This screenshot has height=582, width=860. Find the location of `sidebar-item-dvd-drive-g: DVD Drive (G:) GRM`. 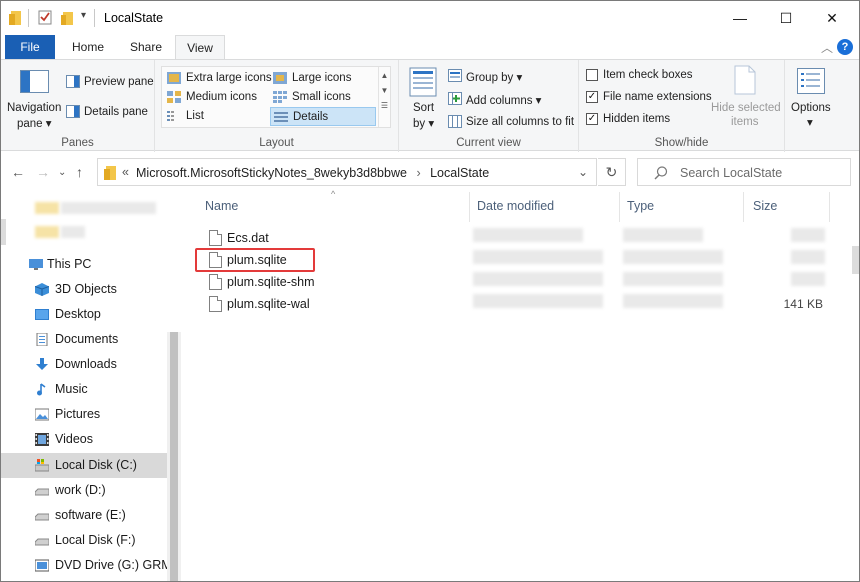

sidebar-item-dvd-drive-g: DVD Drive (G:) GRM is located at coordinates (86, 565).